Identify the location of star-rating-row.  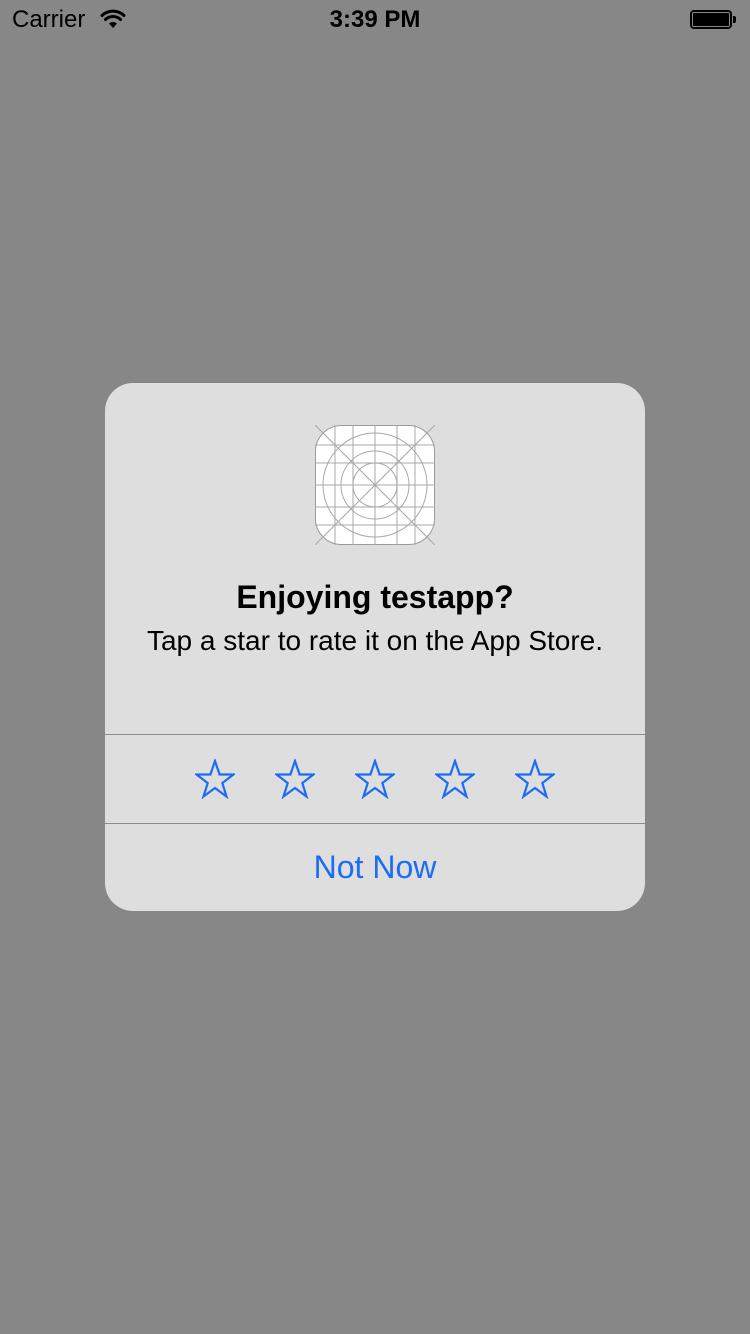
(375, 779).